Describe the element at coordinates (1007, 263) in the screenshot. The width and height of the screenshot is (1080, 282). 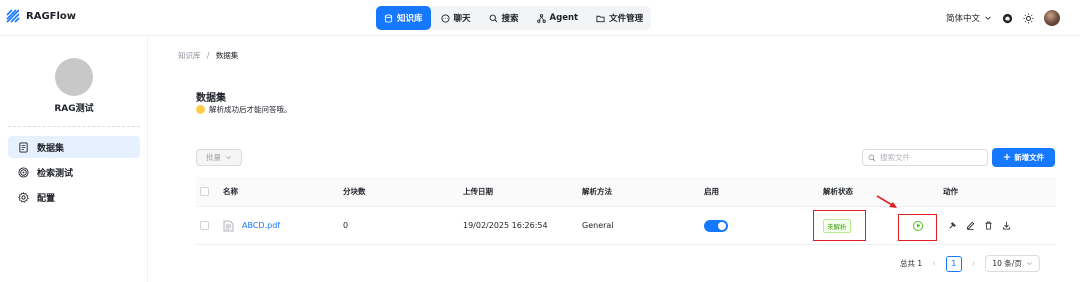
I see `page-size-label: 10 条/页` at that location.